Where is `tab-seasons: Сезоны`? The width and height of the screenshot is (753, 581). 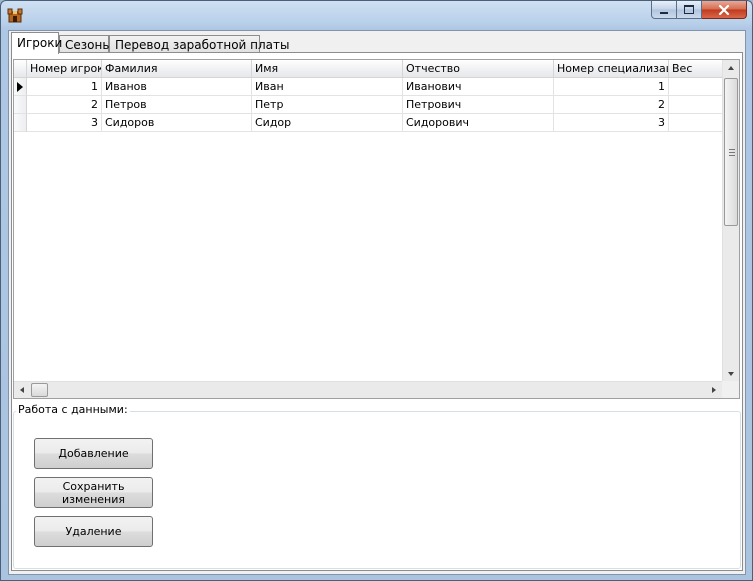
tab-seasons: Сезоны is located at coordinates (85, 44).